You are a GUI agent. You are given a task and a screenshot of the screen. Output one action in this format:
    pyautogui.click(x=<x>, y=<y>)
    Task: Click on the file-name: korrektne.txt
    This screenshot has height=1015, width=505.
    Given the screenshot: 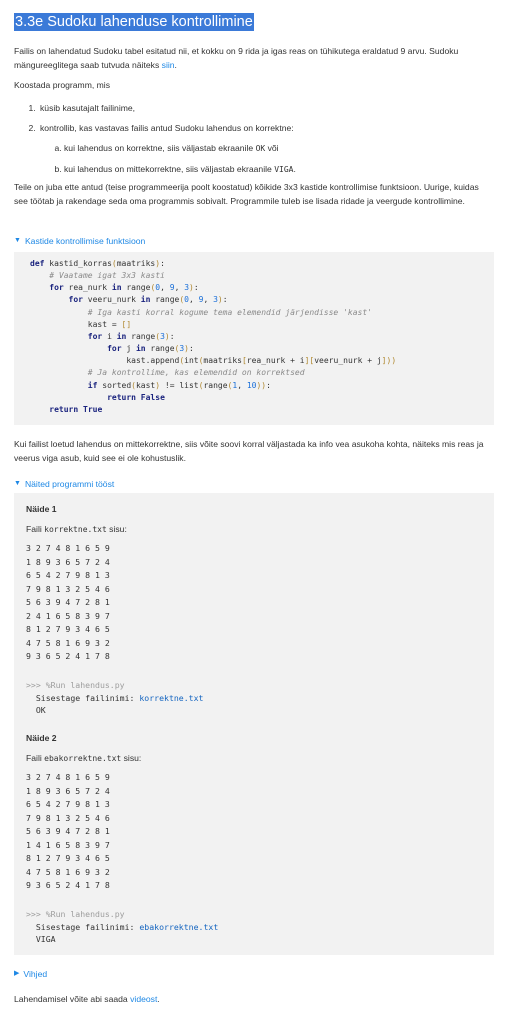 What is the action you would take?
    pyautogui.click(x=75, y=529)
    